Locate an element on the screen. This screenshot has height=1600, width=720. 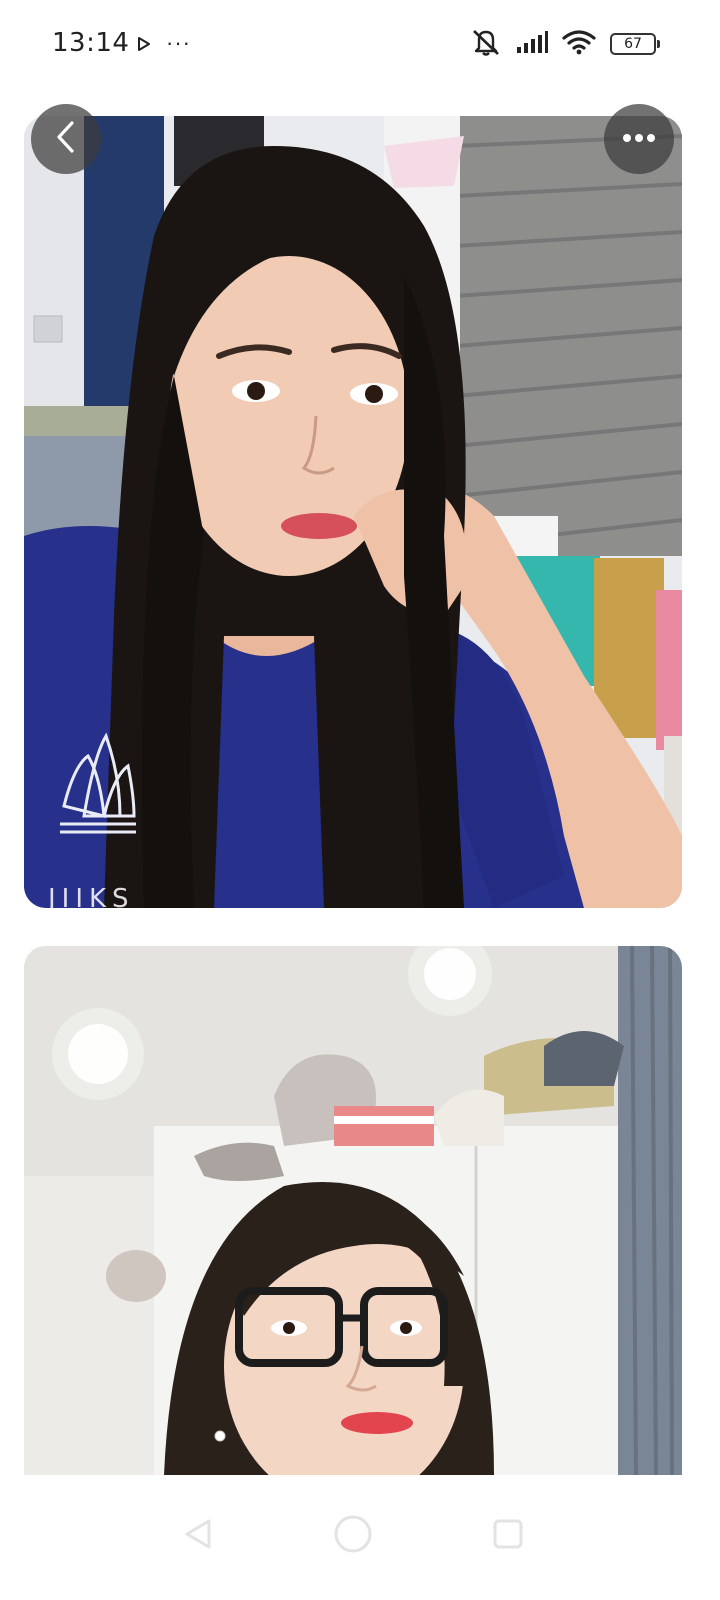
nav-recents-icon is located at coordinates (508, 1536).